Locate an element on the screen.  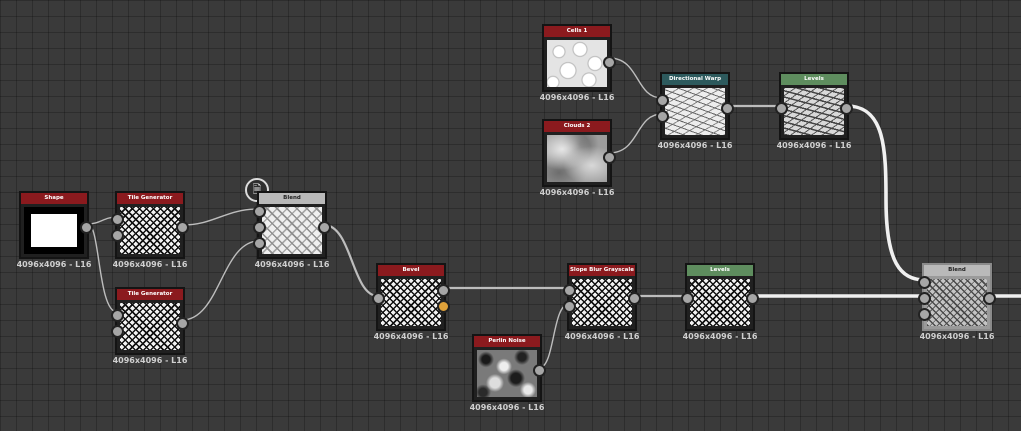
node-bevel: Bevel 4096x4096 - L16 is located at coordinates (411, 302).